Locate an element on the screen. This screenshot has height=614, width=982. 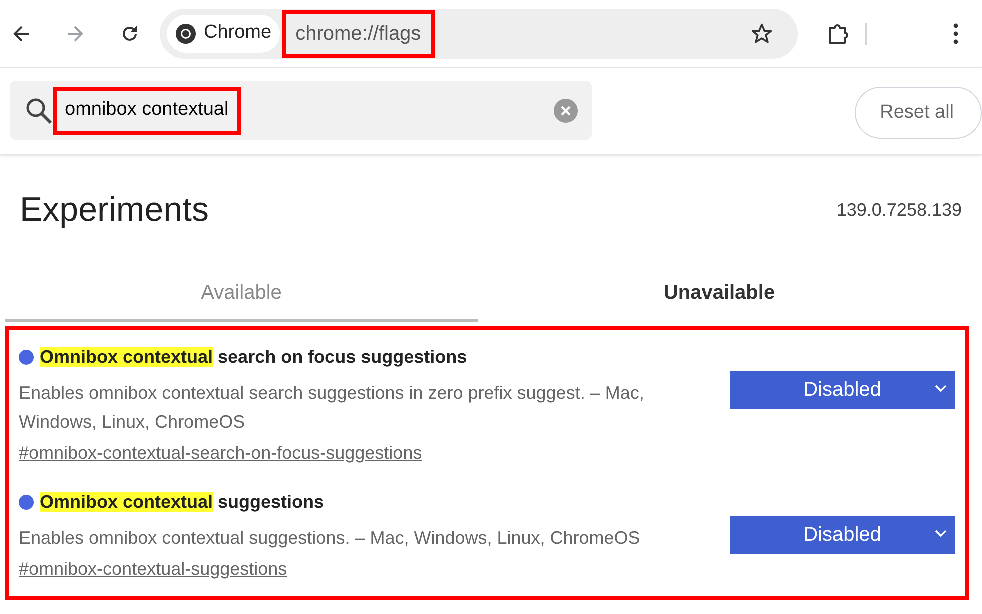
flag-description: Enables omnibox contextual suggestions. – Mac, Windows, Linux, ChromeOS is located at coordinates (330, 538).